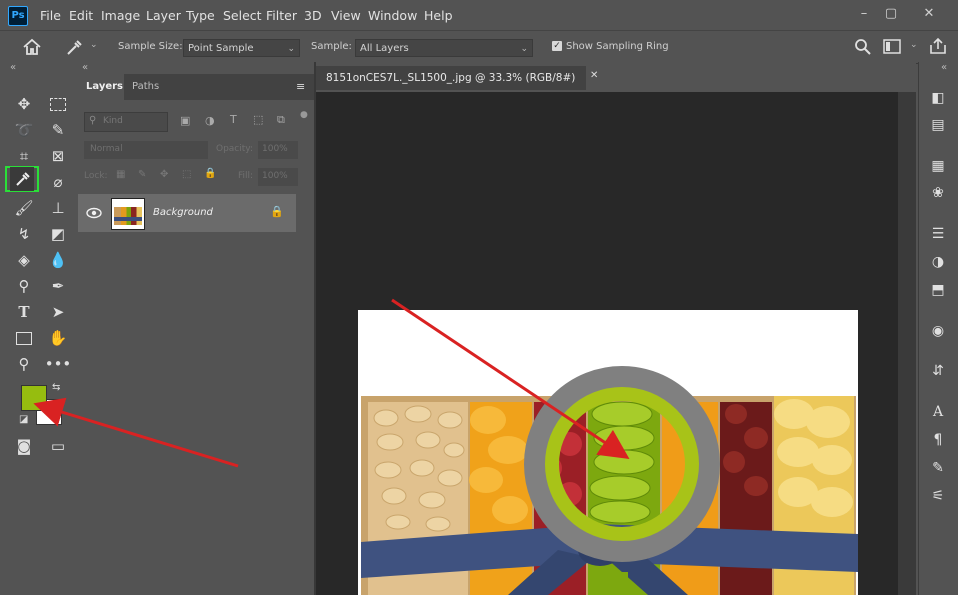 This screenshot has height=595, width=958. Describe the element at coordinates (300, 86) in the screenshot. I see `panel-menu-icon: ≡` at that location.